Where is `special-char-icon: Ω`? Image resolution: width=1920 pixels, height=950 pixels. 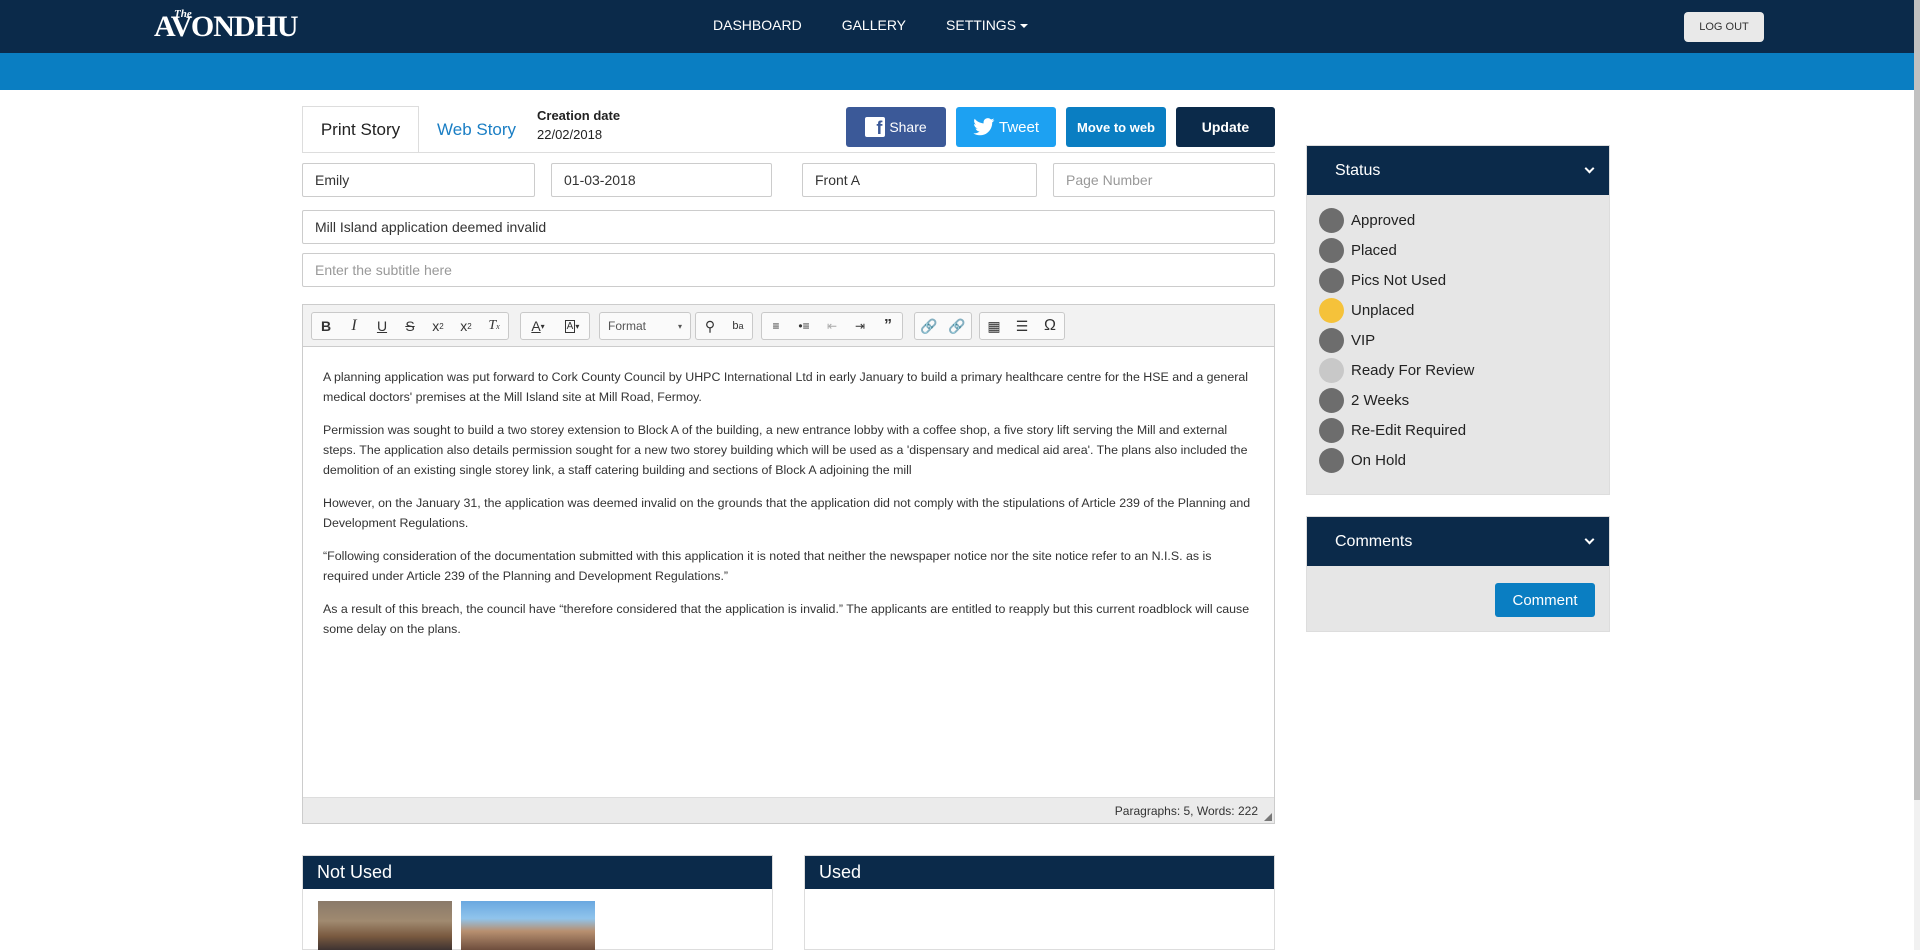 special-char-icon: Ω is located at coordinates (1050, 326).